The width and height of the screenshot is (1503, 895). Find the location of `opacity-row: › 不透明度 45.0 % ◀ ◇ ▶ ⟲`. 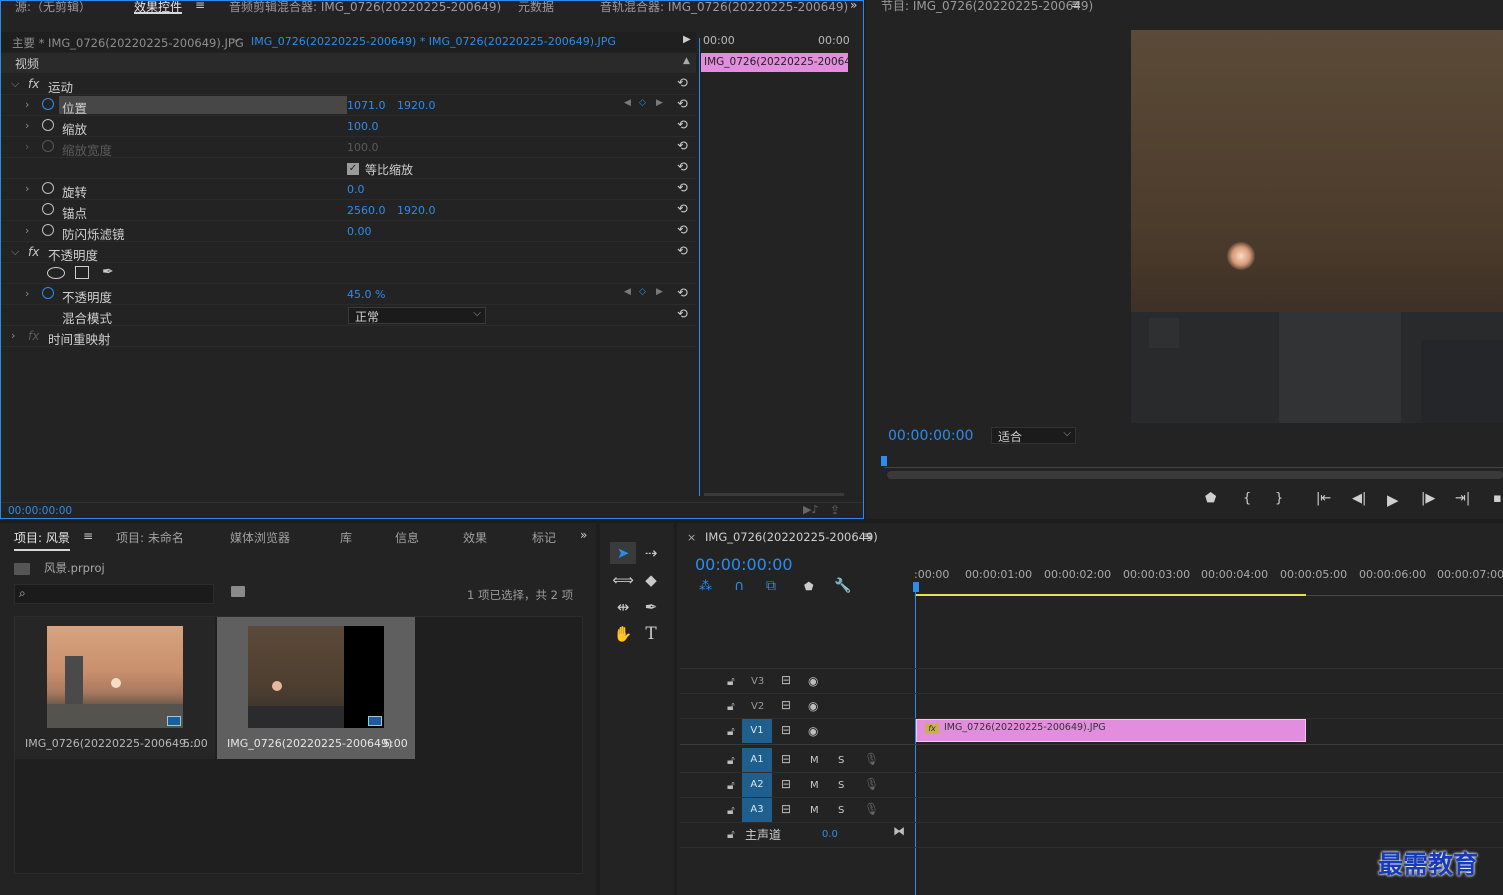

opacity-row: › 不透明度 45.0 % ◀ ◇ ▶ ⟲ is located at coordinates (348, 294).